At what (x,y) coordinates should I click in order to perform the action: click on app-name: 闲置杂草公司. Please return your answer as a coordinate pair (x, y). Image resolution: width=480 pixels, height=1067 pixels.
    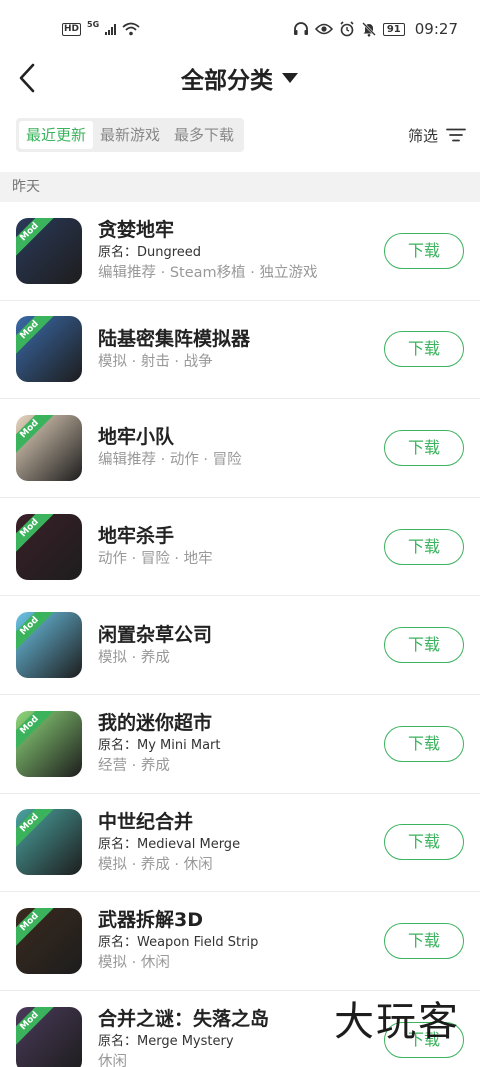
    Looking at the image, I should click on (155, 634).